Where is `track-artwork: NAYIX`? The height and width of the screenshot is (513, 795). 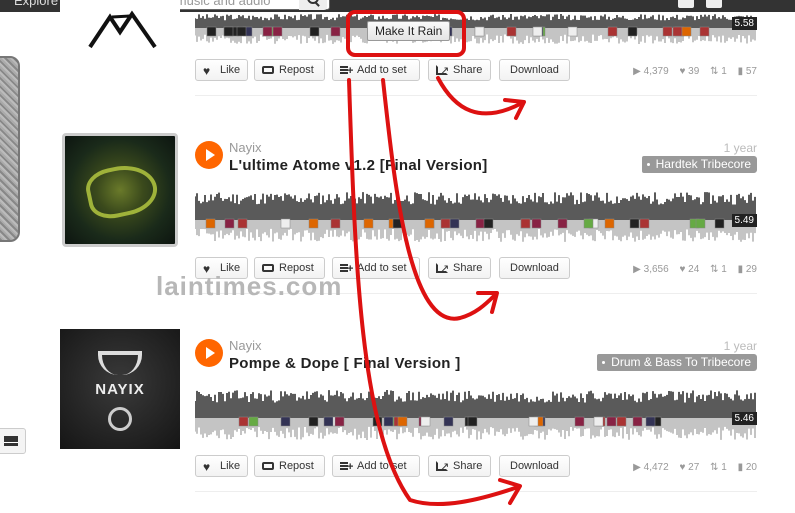
track-artwork: NAYIX is located at coordinates (120, 389).